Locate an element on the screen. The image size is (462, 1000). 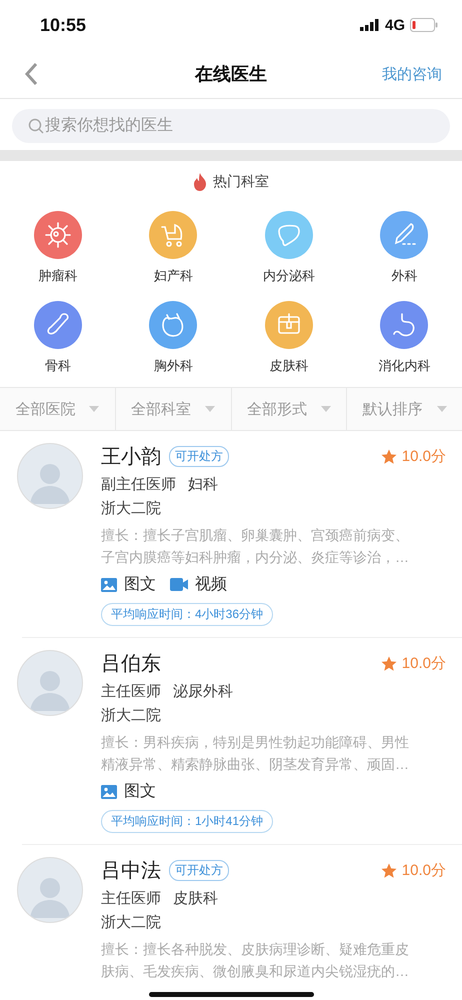
response-time-badge: 平均响应时间：1小时41分钟 is located at coordinates (187, 821).